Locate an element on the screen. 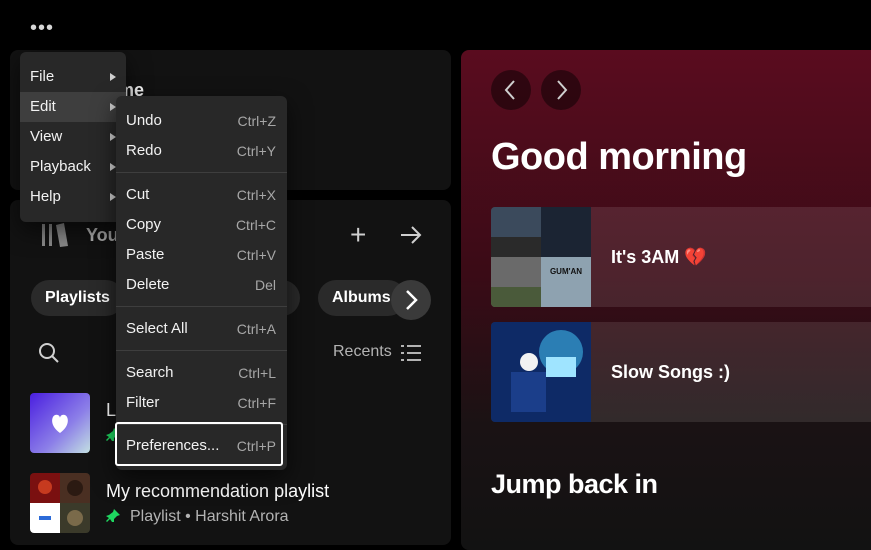  gum-aan-art-text: GUM'AN is located at coordinates (566, 271).